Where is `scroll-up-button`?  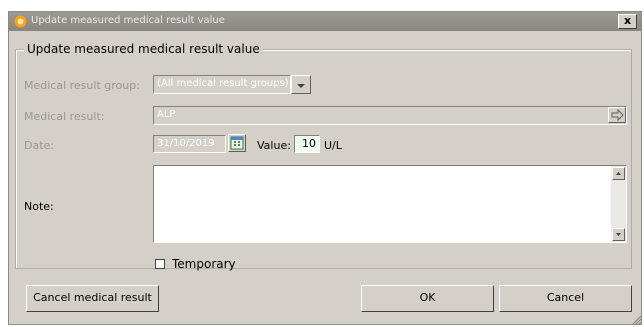
scroll-up-button is located at coordinates (618, 173).